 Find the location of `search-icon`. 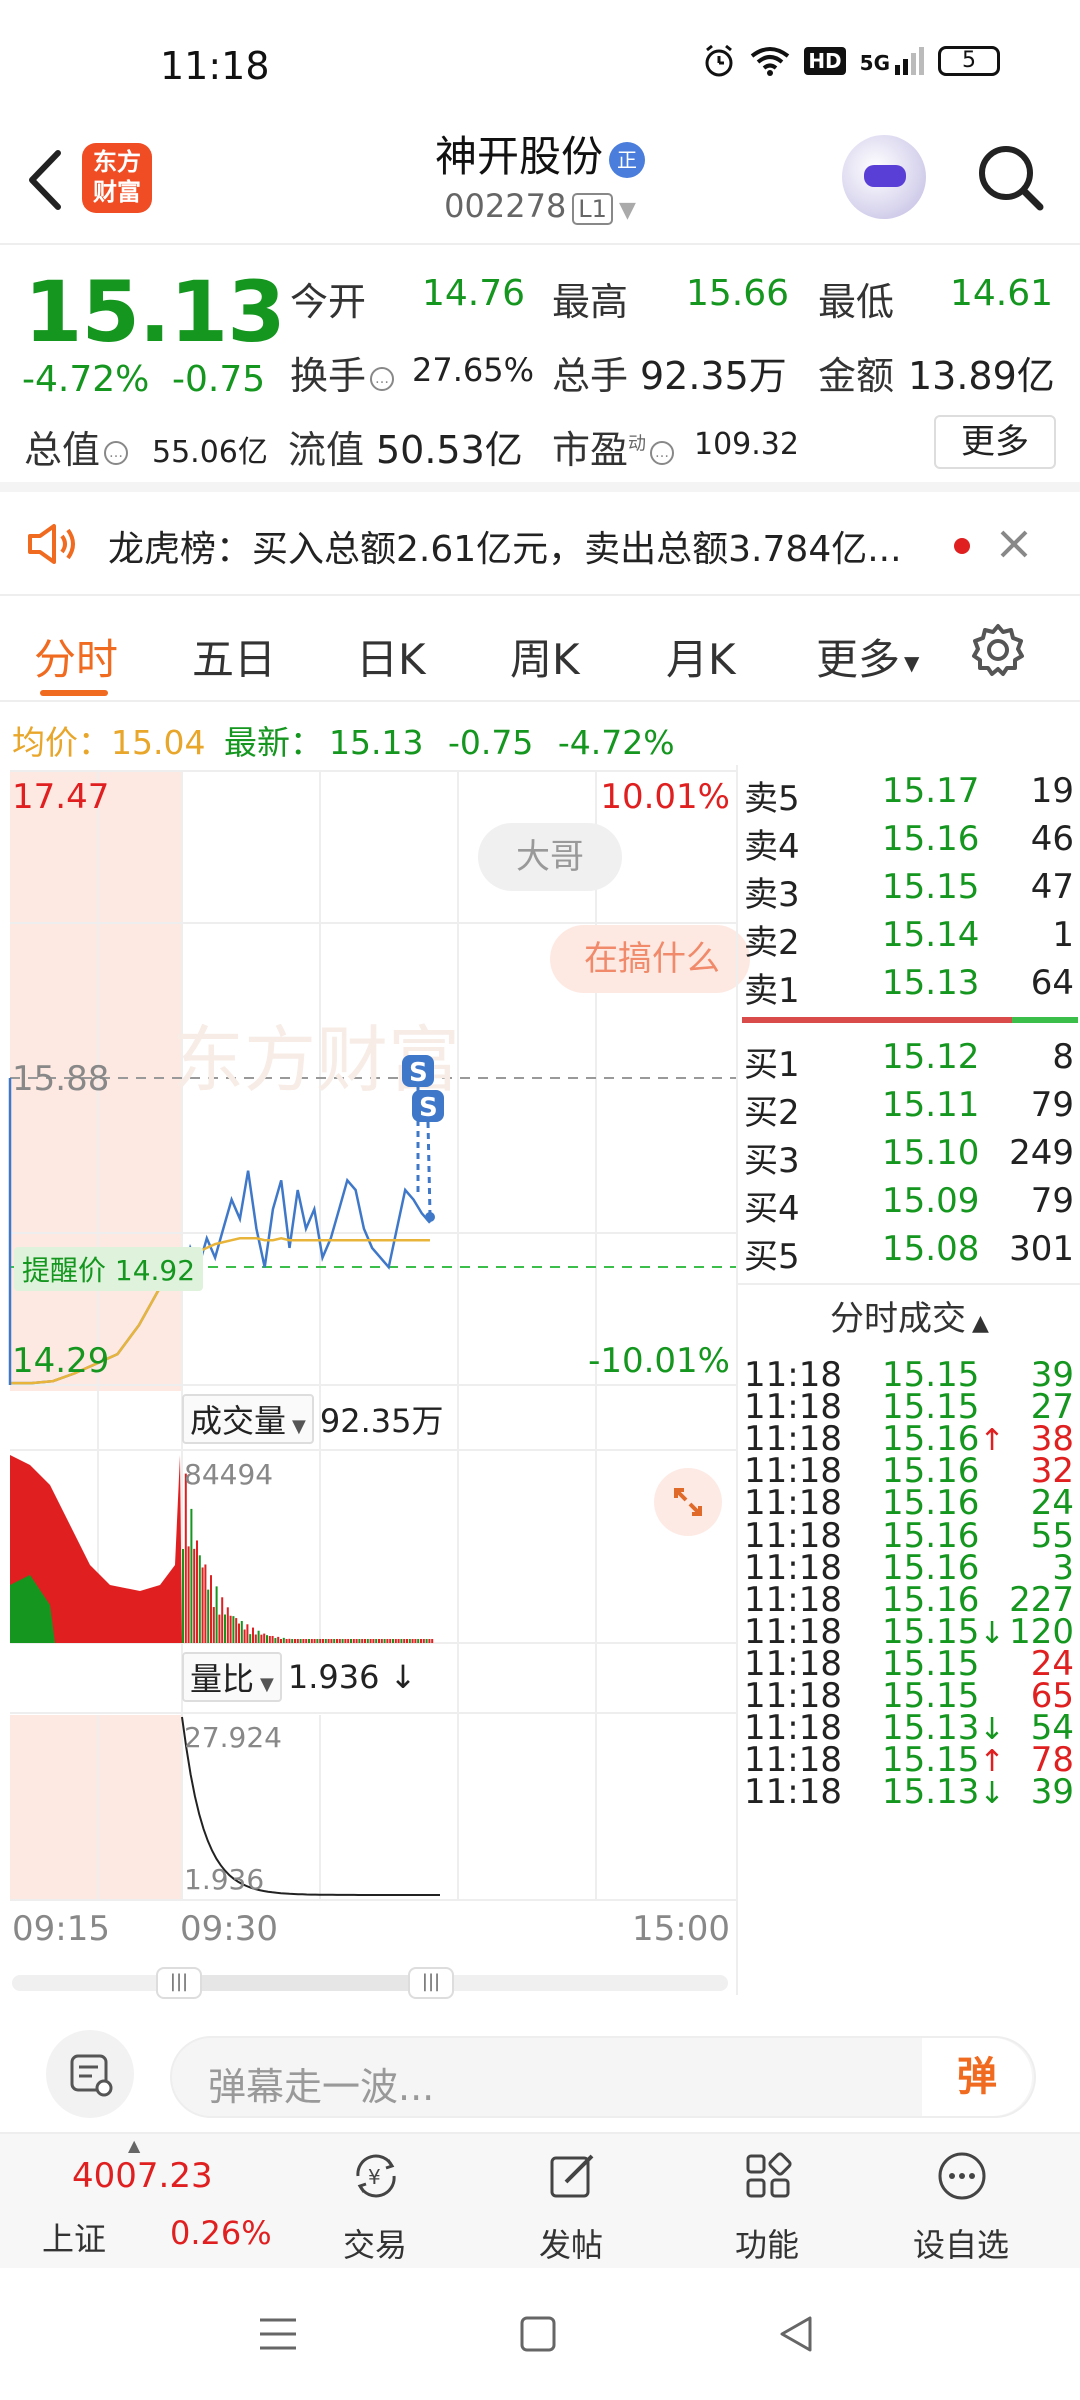

search-icon is located at coordinates (1011, 178).